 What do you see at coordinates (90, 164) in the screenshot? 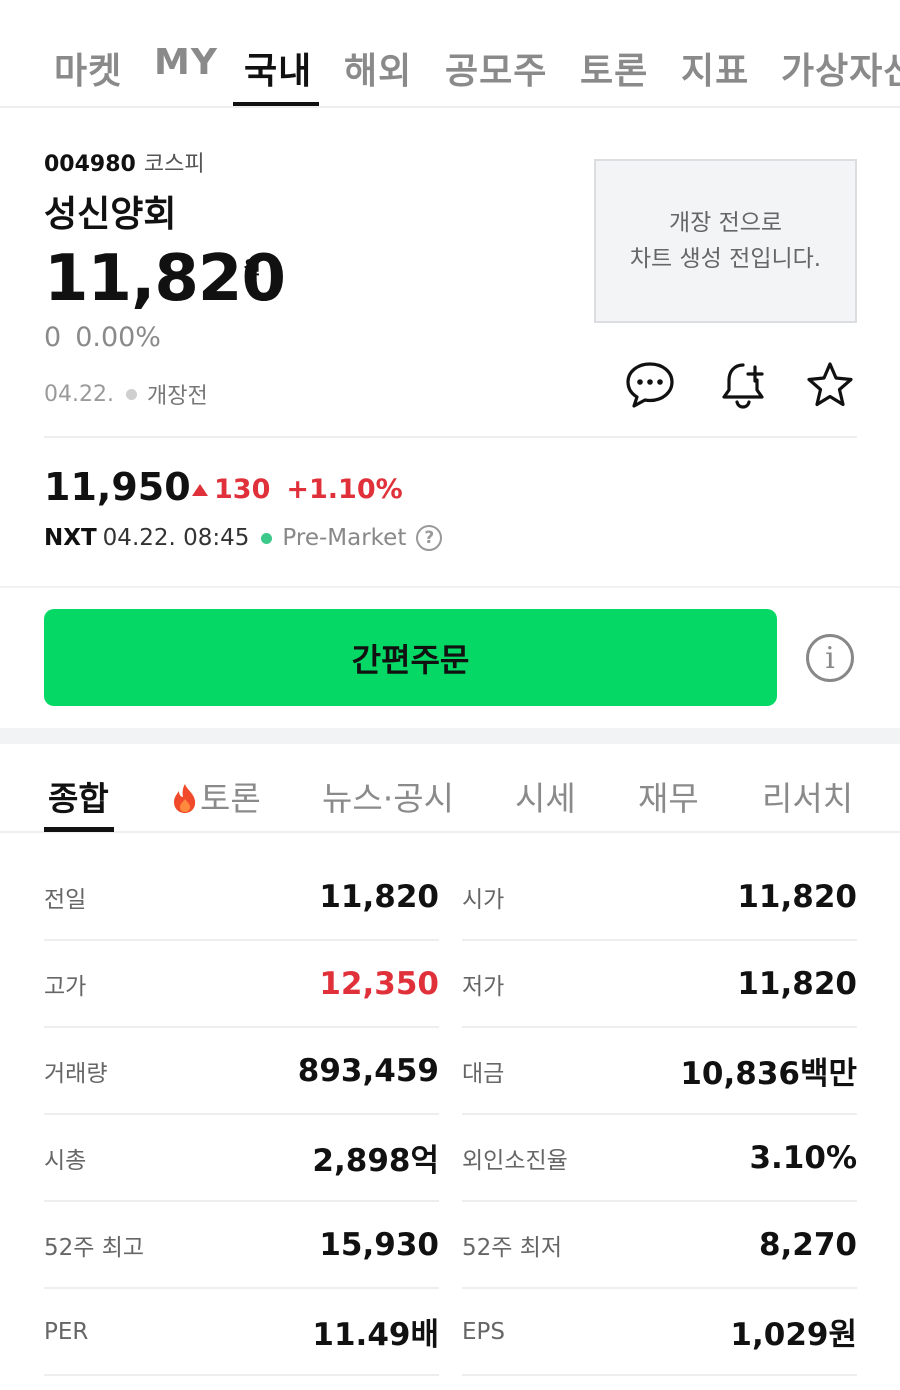
I see `stock-code: 004980` at bounding box center [90, 164].